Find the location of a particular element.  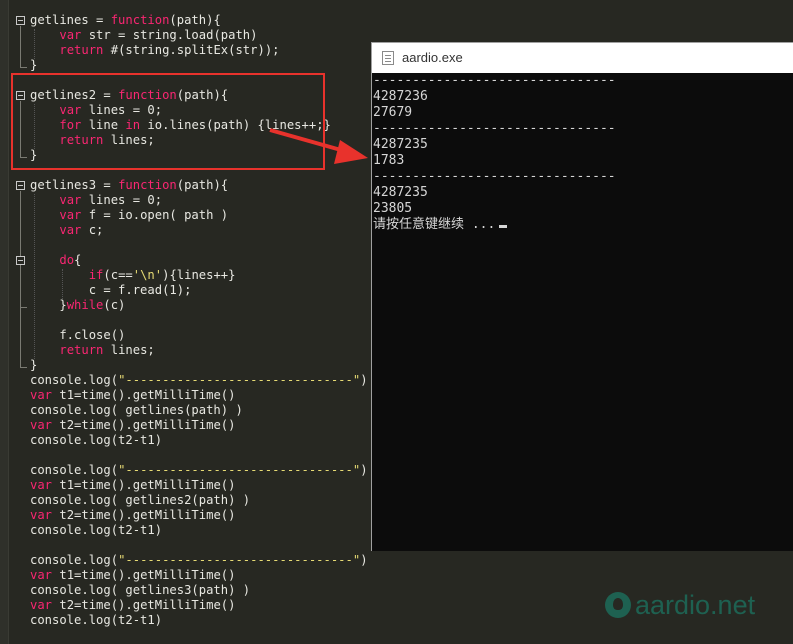

console-line: 23805 is located at coordinates (582, 209).